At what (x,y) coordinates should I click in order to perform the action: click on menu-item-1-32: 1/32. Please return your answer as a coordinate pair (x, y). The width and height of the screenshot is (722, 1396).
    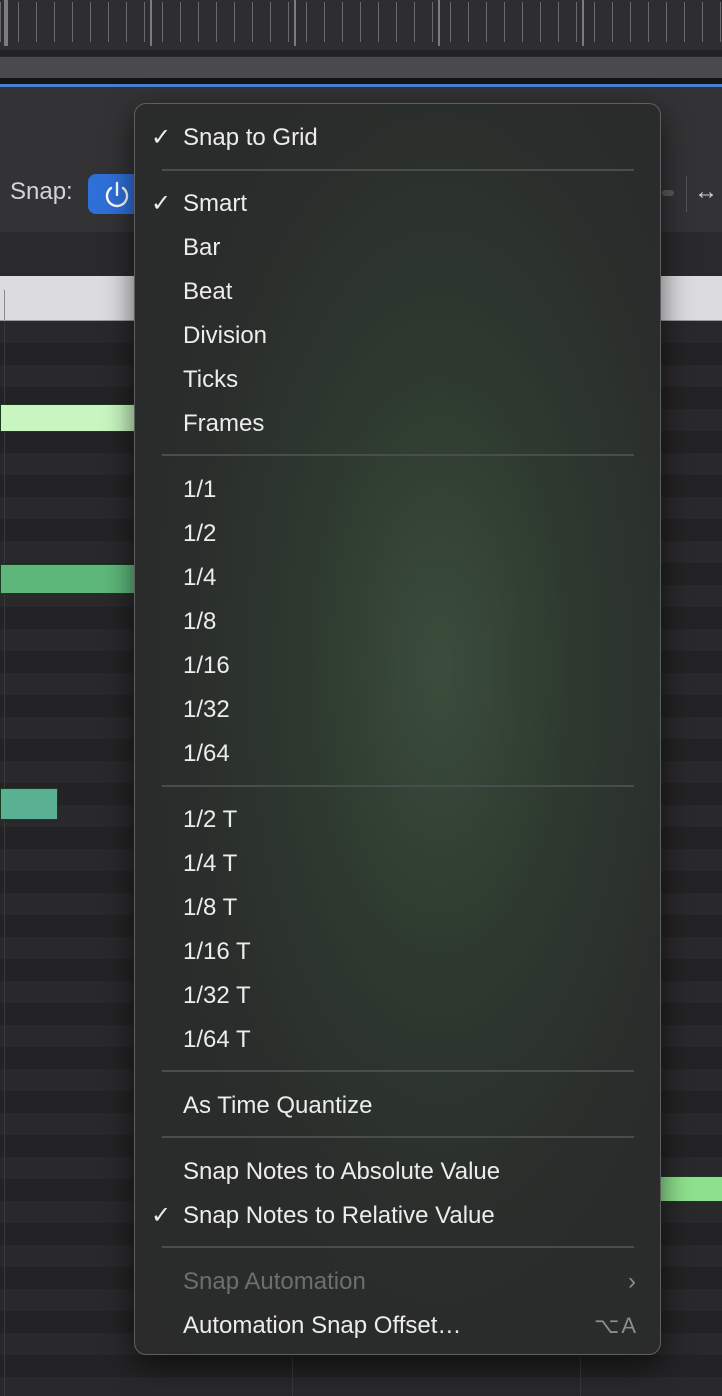
    Looking at the image, I should click on (397, 710).